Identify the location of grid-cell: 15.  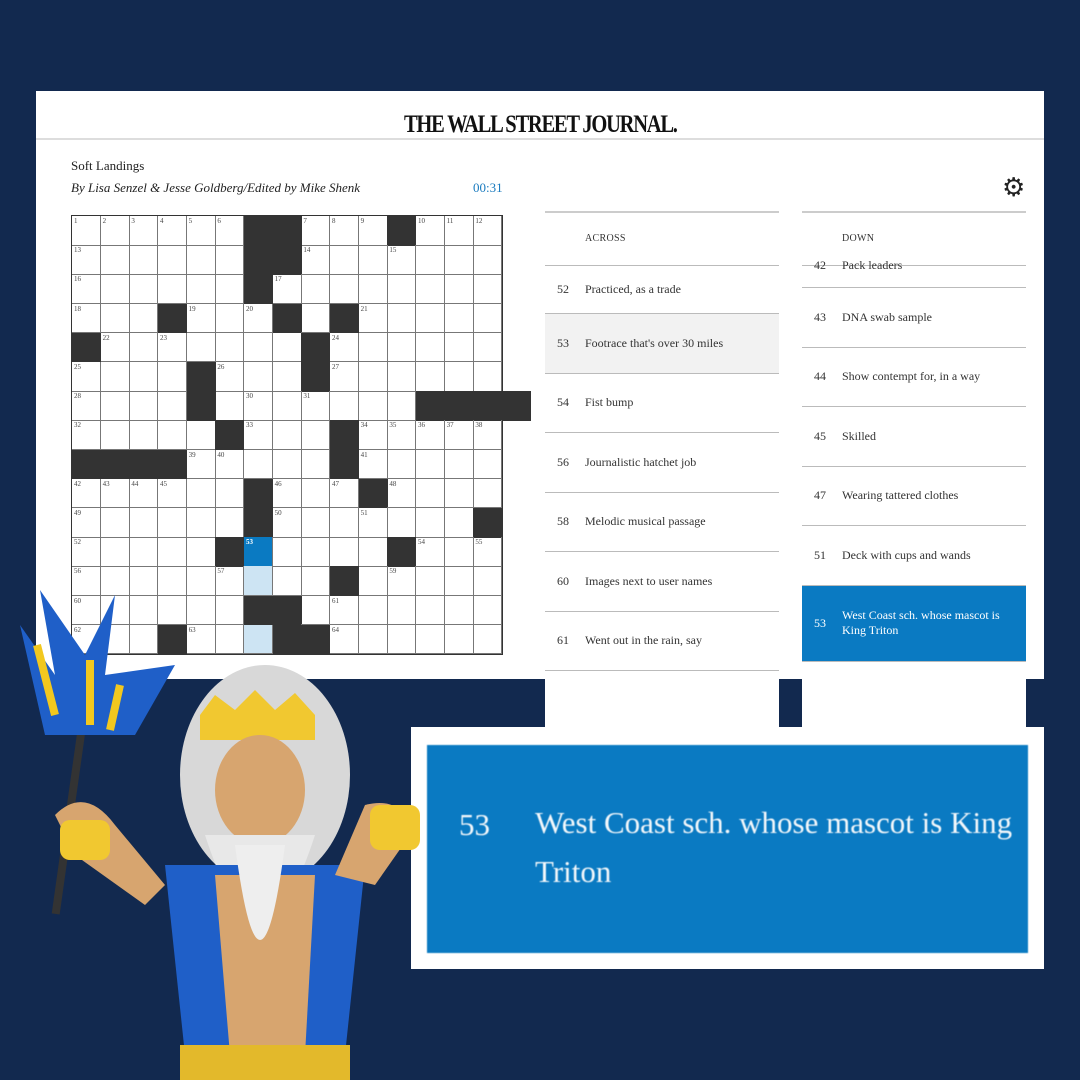
(402, 260).